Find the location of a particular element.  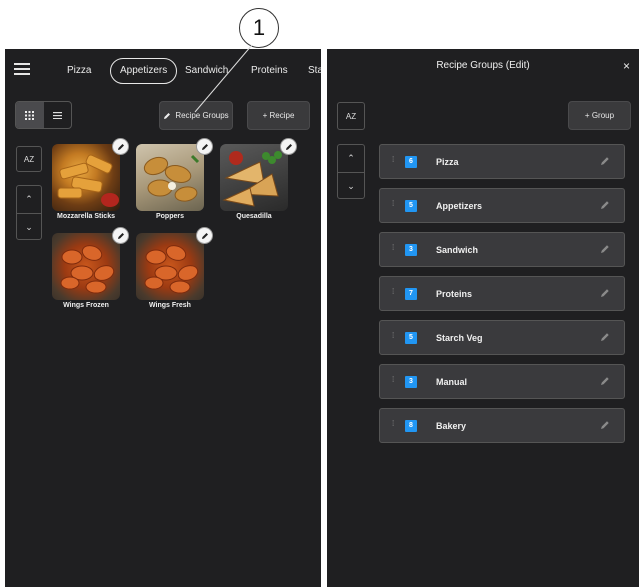

recipe-groups-button: Recipe Groups is located at coordinates (196, 115).